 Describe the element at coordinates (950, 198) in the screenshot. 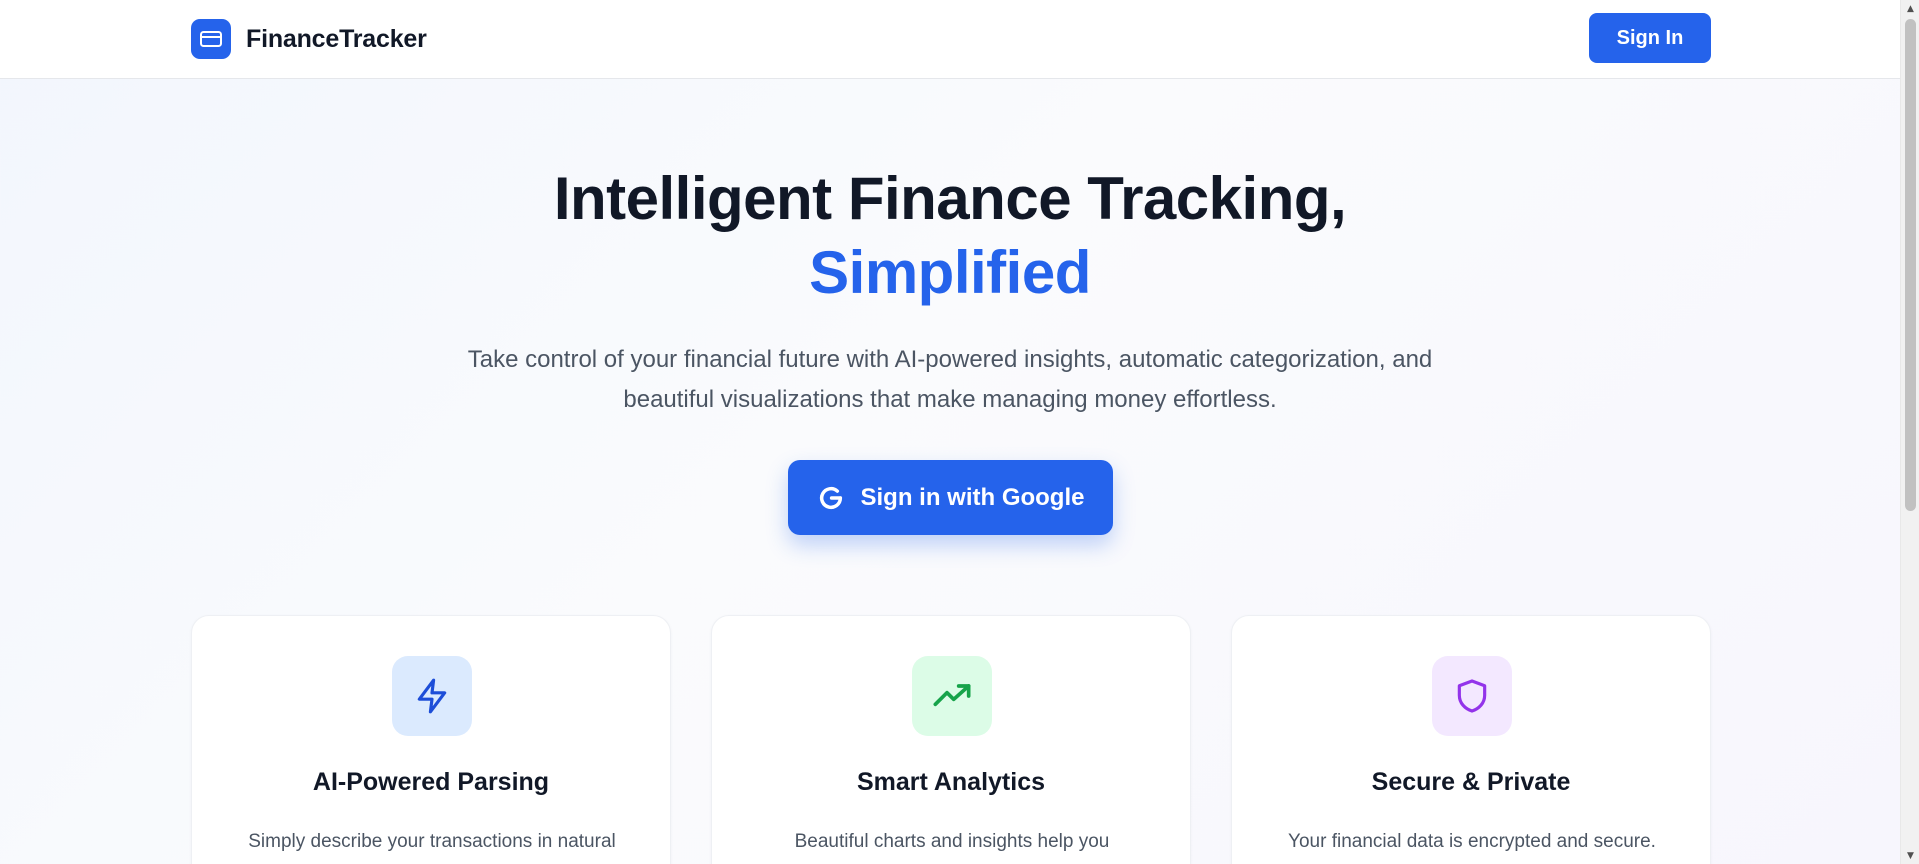

I see `hero-title-line1: Intelligent Finance Tracking,` at that location.